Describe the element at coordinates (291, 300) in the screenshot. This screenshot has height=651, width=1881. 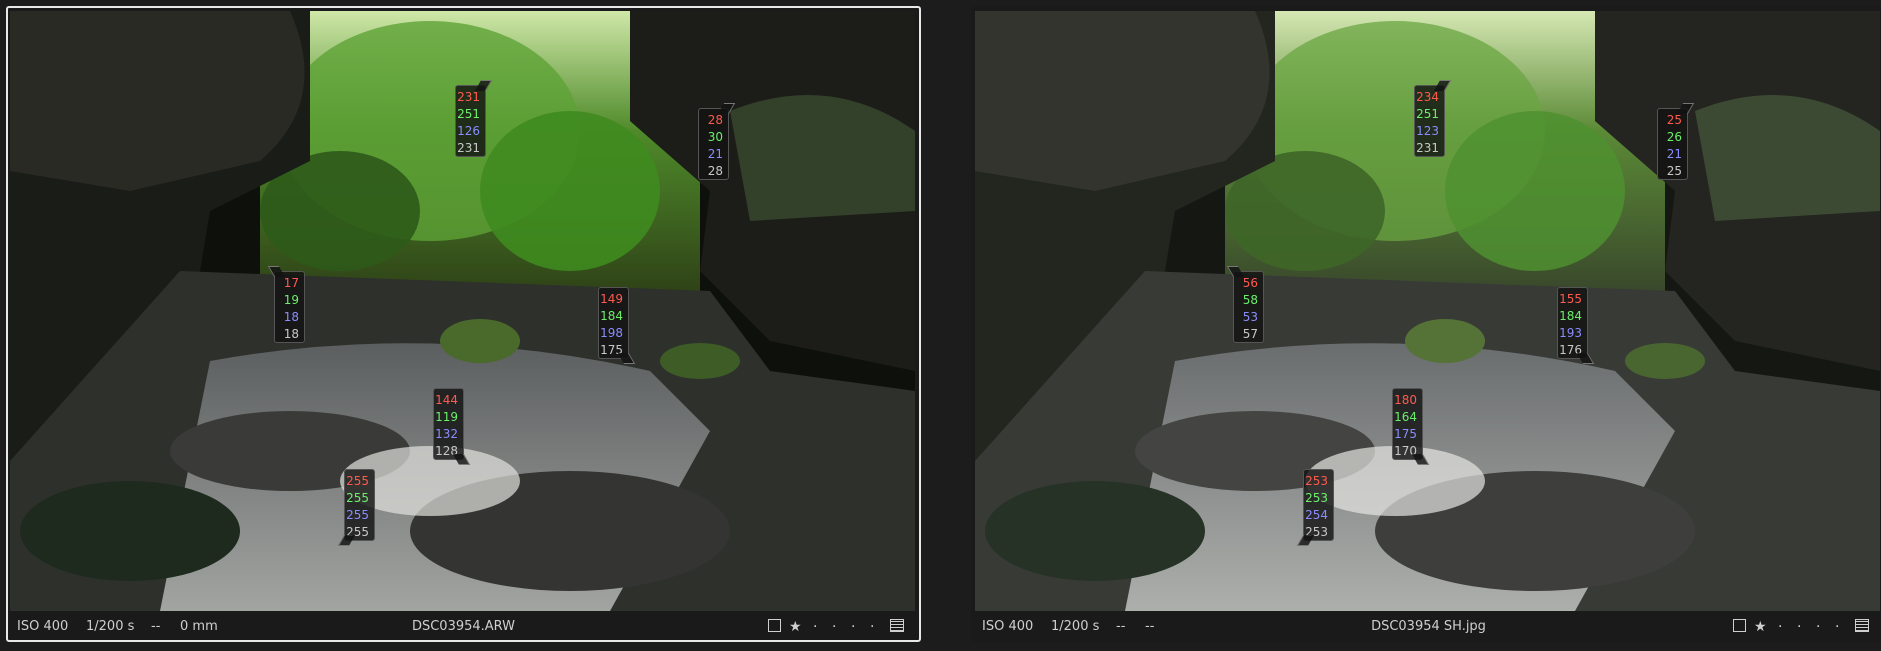
I see `probe-green-value: 19` at that location.